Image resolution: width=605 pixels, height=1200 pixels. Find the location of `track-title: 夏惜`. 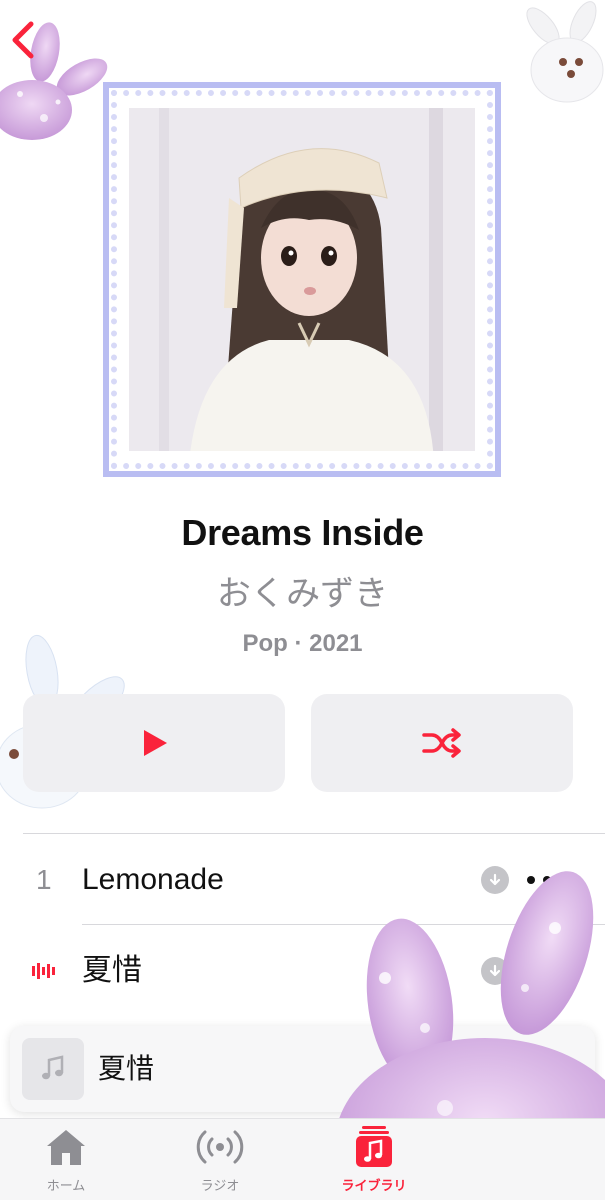

track-title: 夏惜 is located at coordinates (112, 970).